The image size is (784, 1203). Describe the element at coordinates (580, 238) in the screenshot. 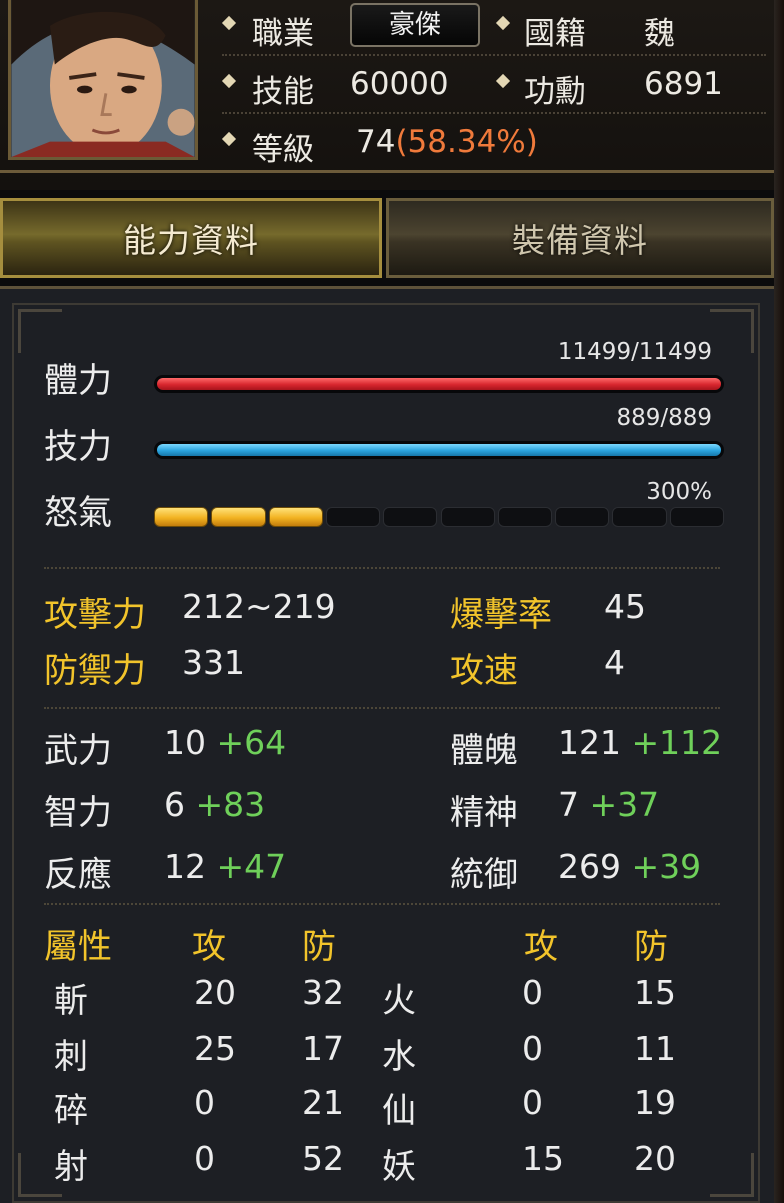

I see `tab-equipment-info: 裝備資料` at that location.